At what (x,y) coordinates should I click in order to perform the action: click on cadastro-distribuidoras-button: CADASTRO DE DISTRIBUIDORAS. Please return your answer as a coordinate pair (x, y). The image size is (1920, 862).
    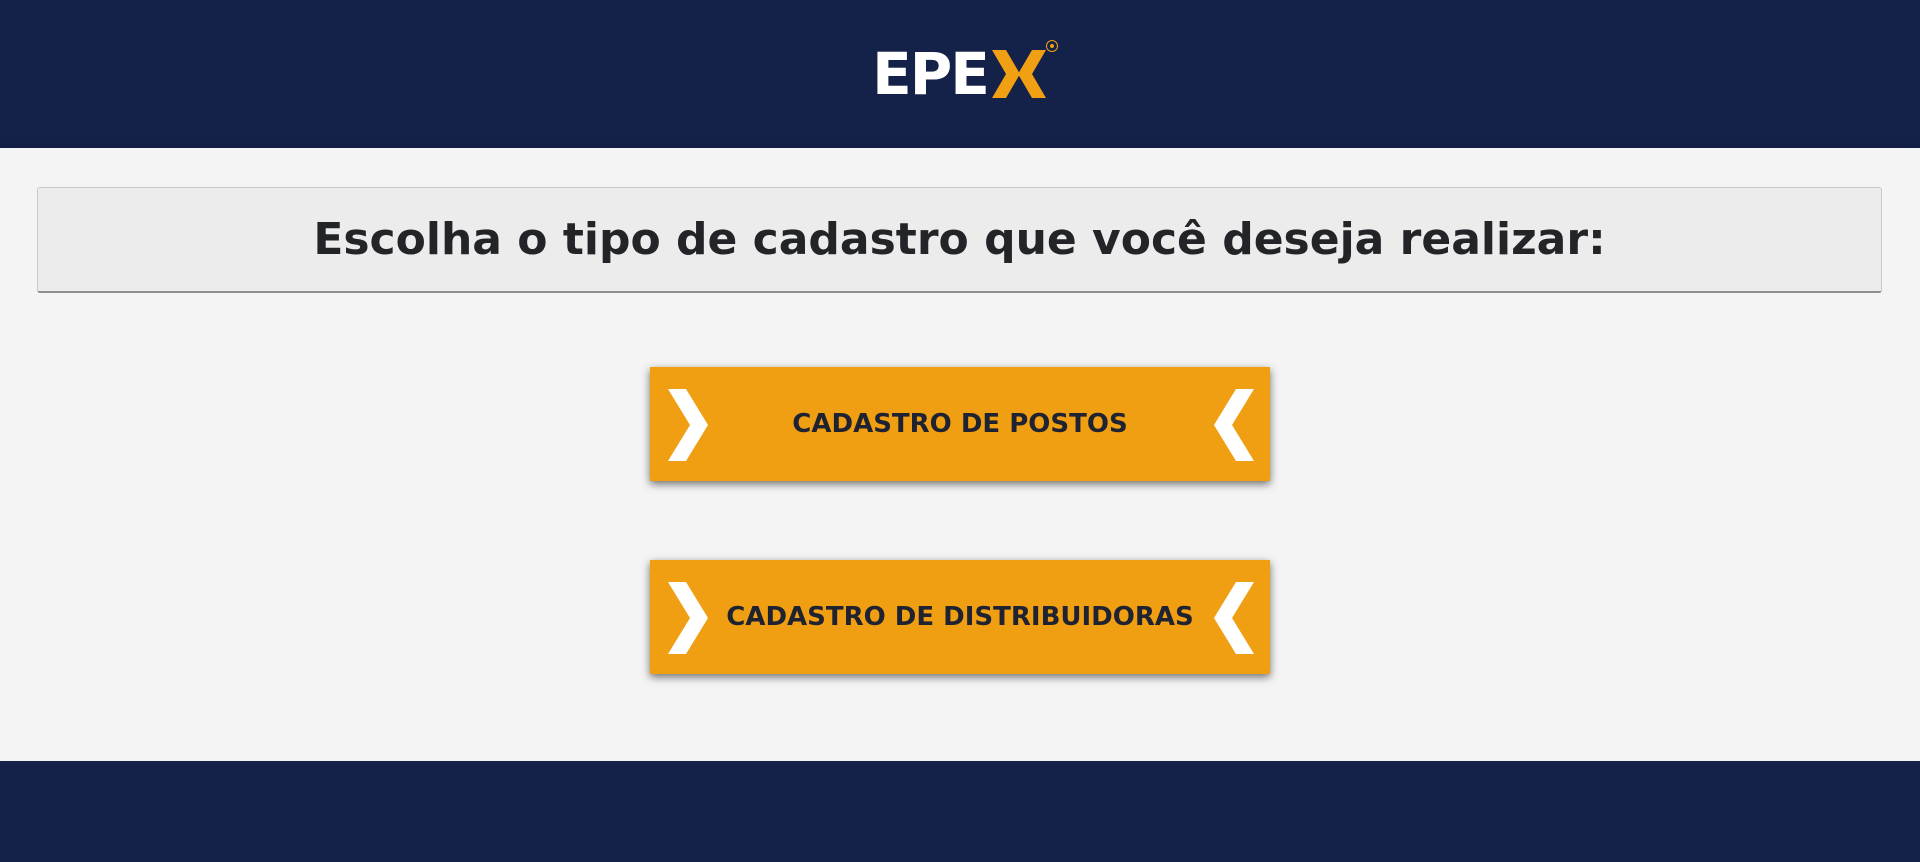
    Looking at the image, I should click on (960, 617).